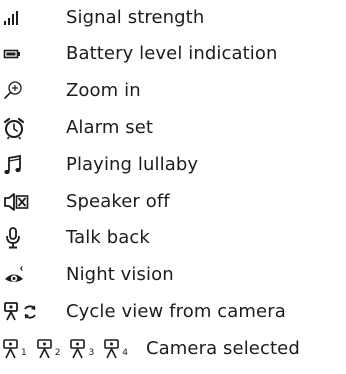 This screenshot has height=374, width=346. I want to click on night-vision-icon, so click(24, 275).